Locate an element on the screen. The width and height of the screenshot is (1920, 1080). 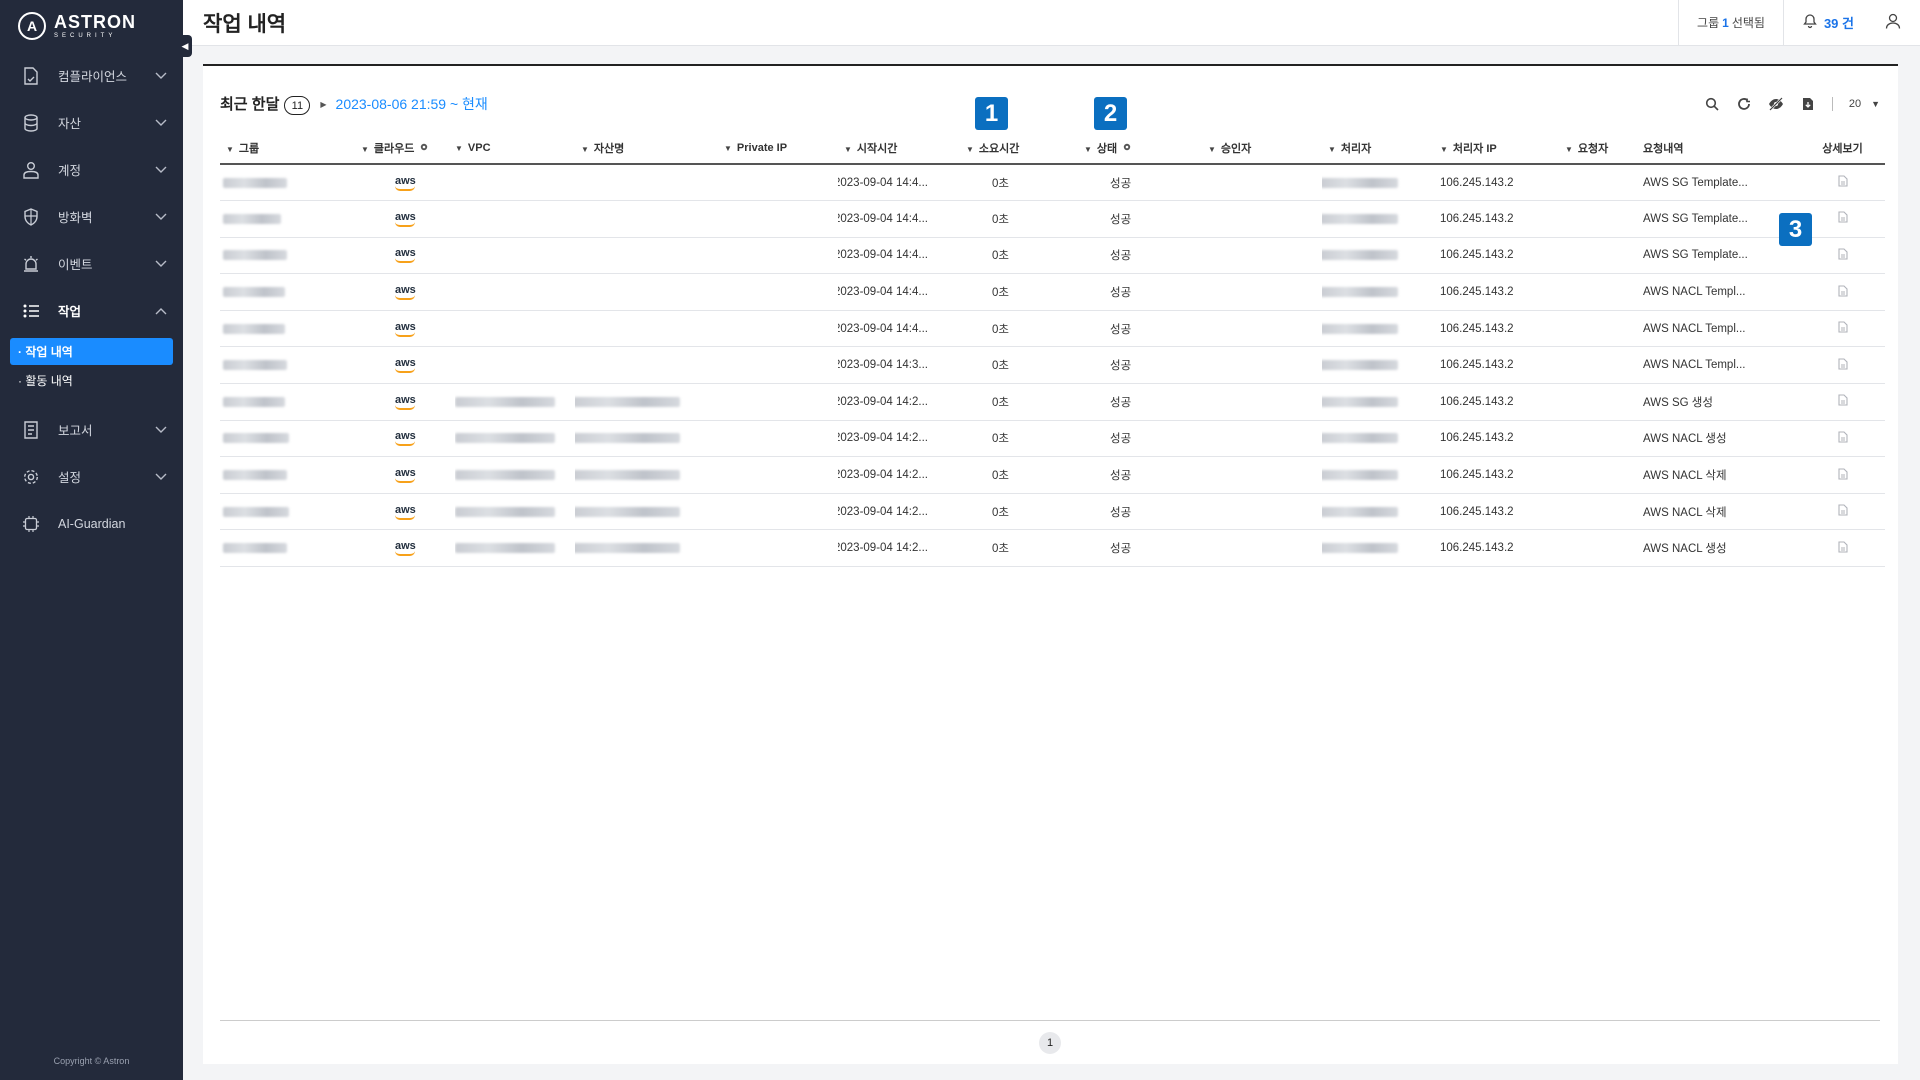
notification-button: 39 건 is located at coordinates (1827, 22).